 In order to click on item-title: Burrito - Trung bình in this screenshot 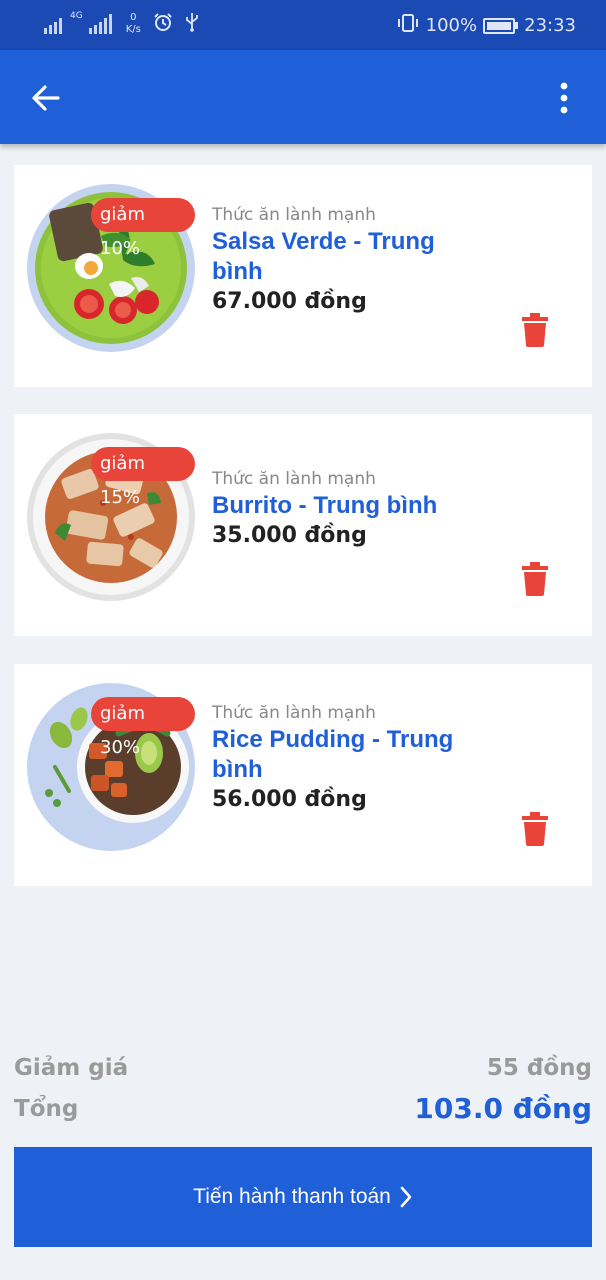, I will do `click(352, 506)`.